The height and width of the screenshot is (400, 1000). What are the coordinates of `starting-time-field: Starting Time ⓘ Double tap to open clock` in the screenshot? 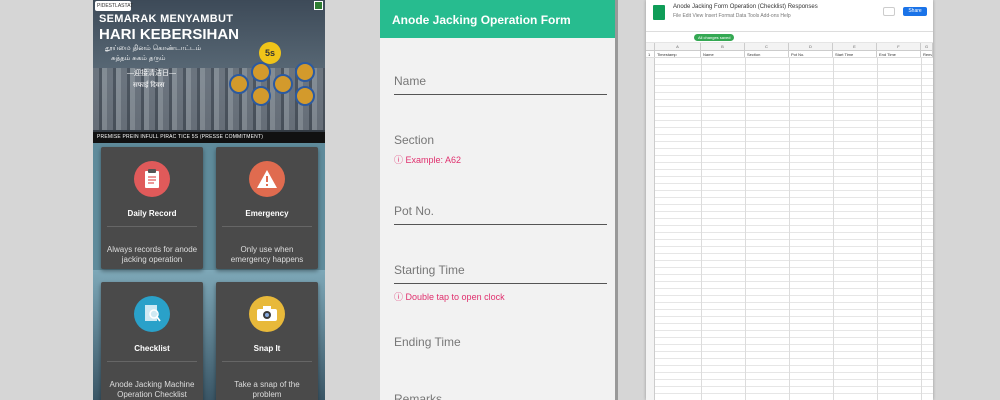 It's located at (500, 283).